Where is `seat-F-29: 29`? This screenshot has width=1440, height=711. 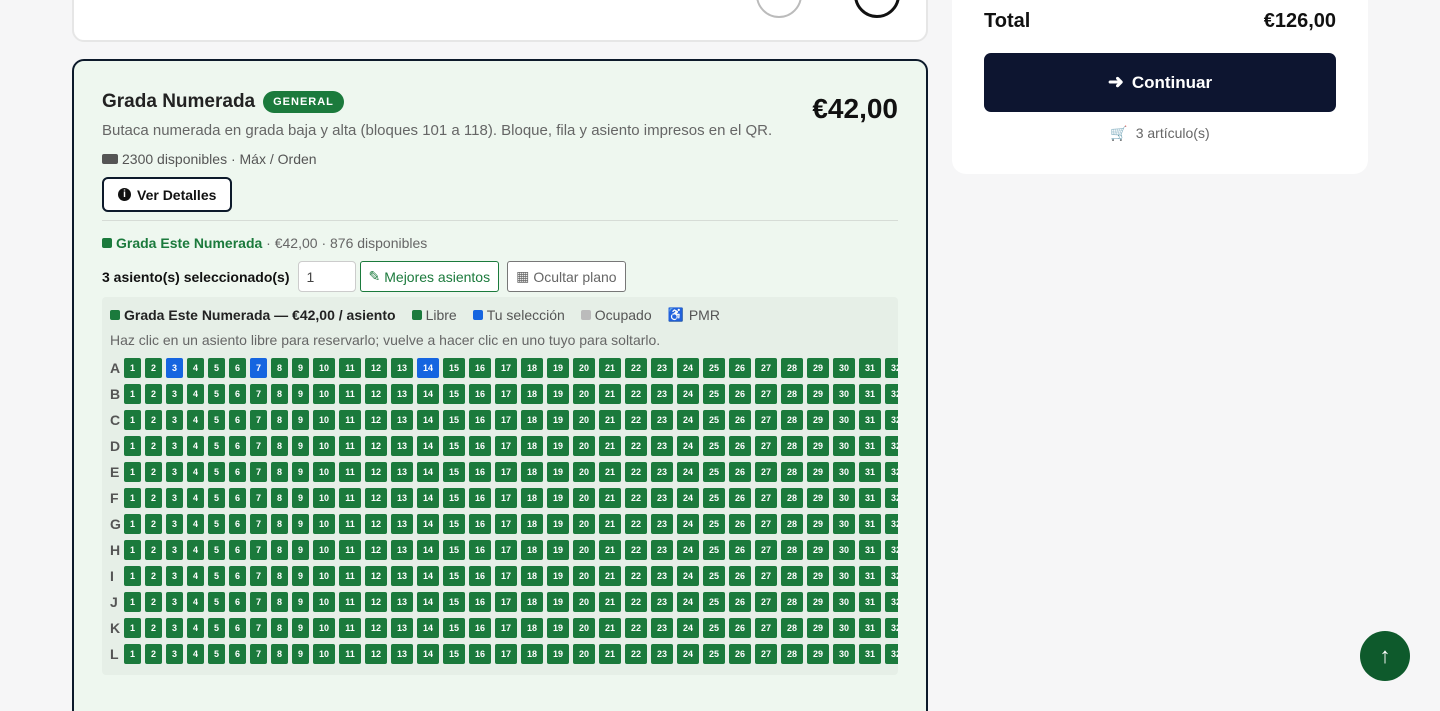
seat-F-29: 29 is located at coordinates (818, 498).